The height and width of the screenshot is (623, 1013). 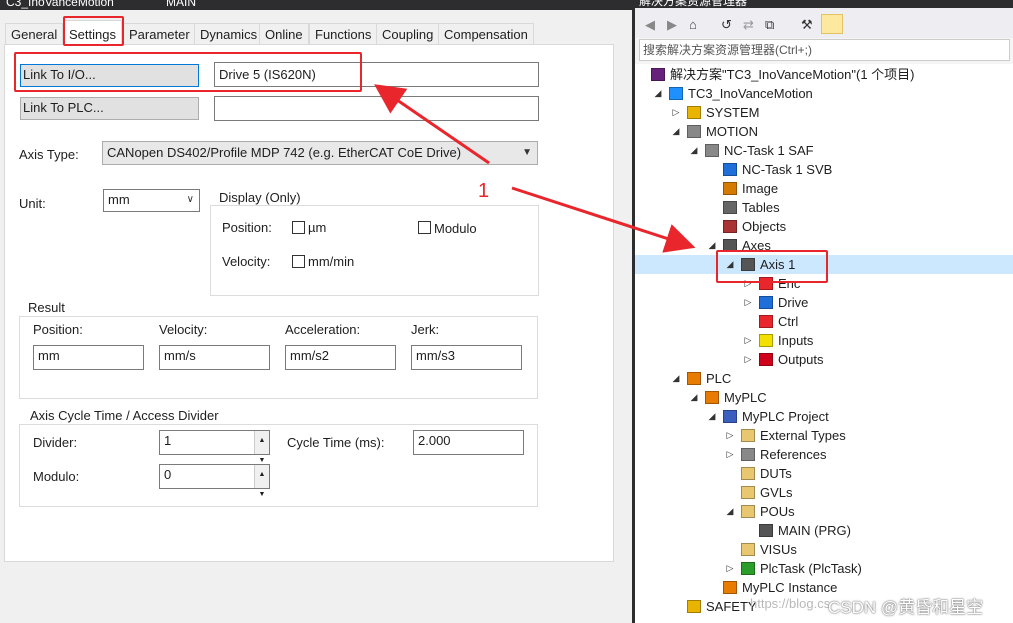 I want to click on annotation-arrows, so click(x=535, y=168).